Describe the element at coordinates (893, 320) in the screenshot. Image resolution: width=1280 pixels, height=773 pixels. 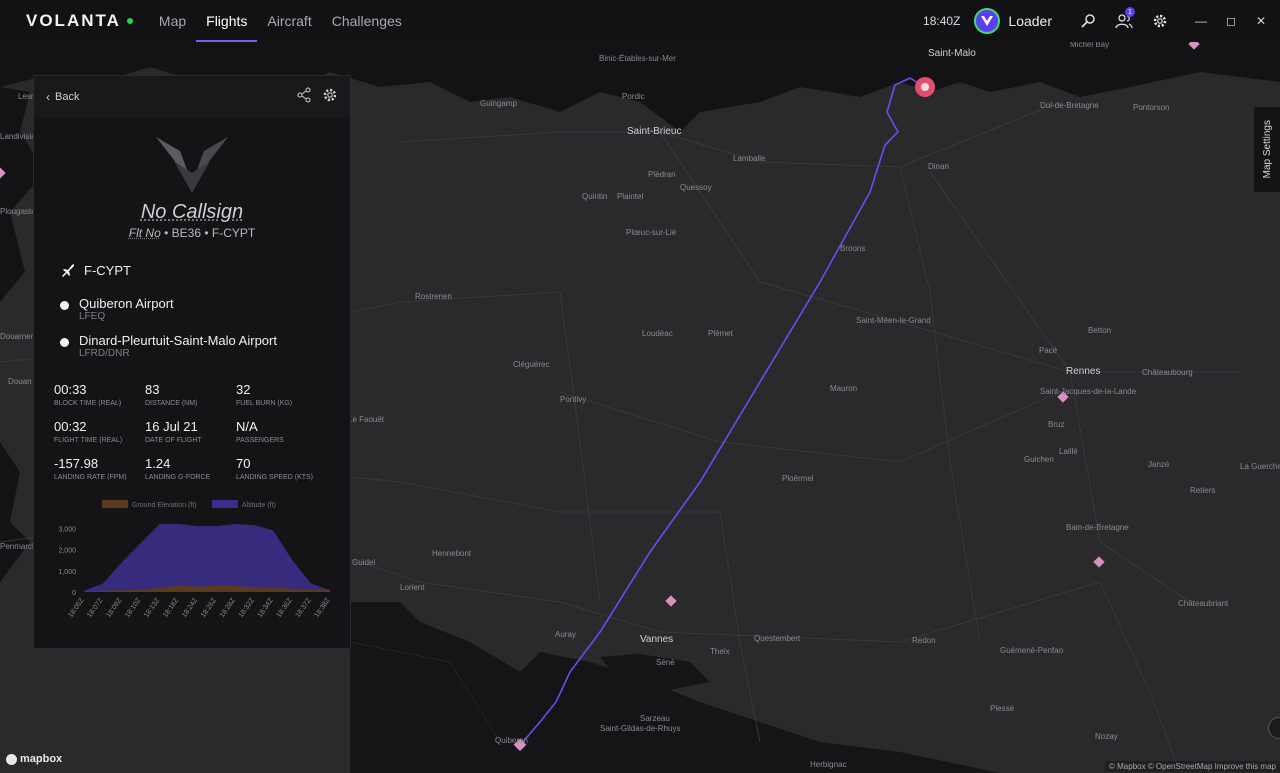
I see `map-place-label: Saint-Méen-le-Grand` at that location.